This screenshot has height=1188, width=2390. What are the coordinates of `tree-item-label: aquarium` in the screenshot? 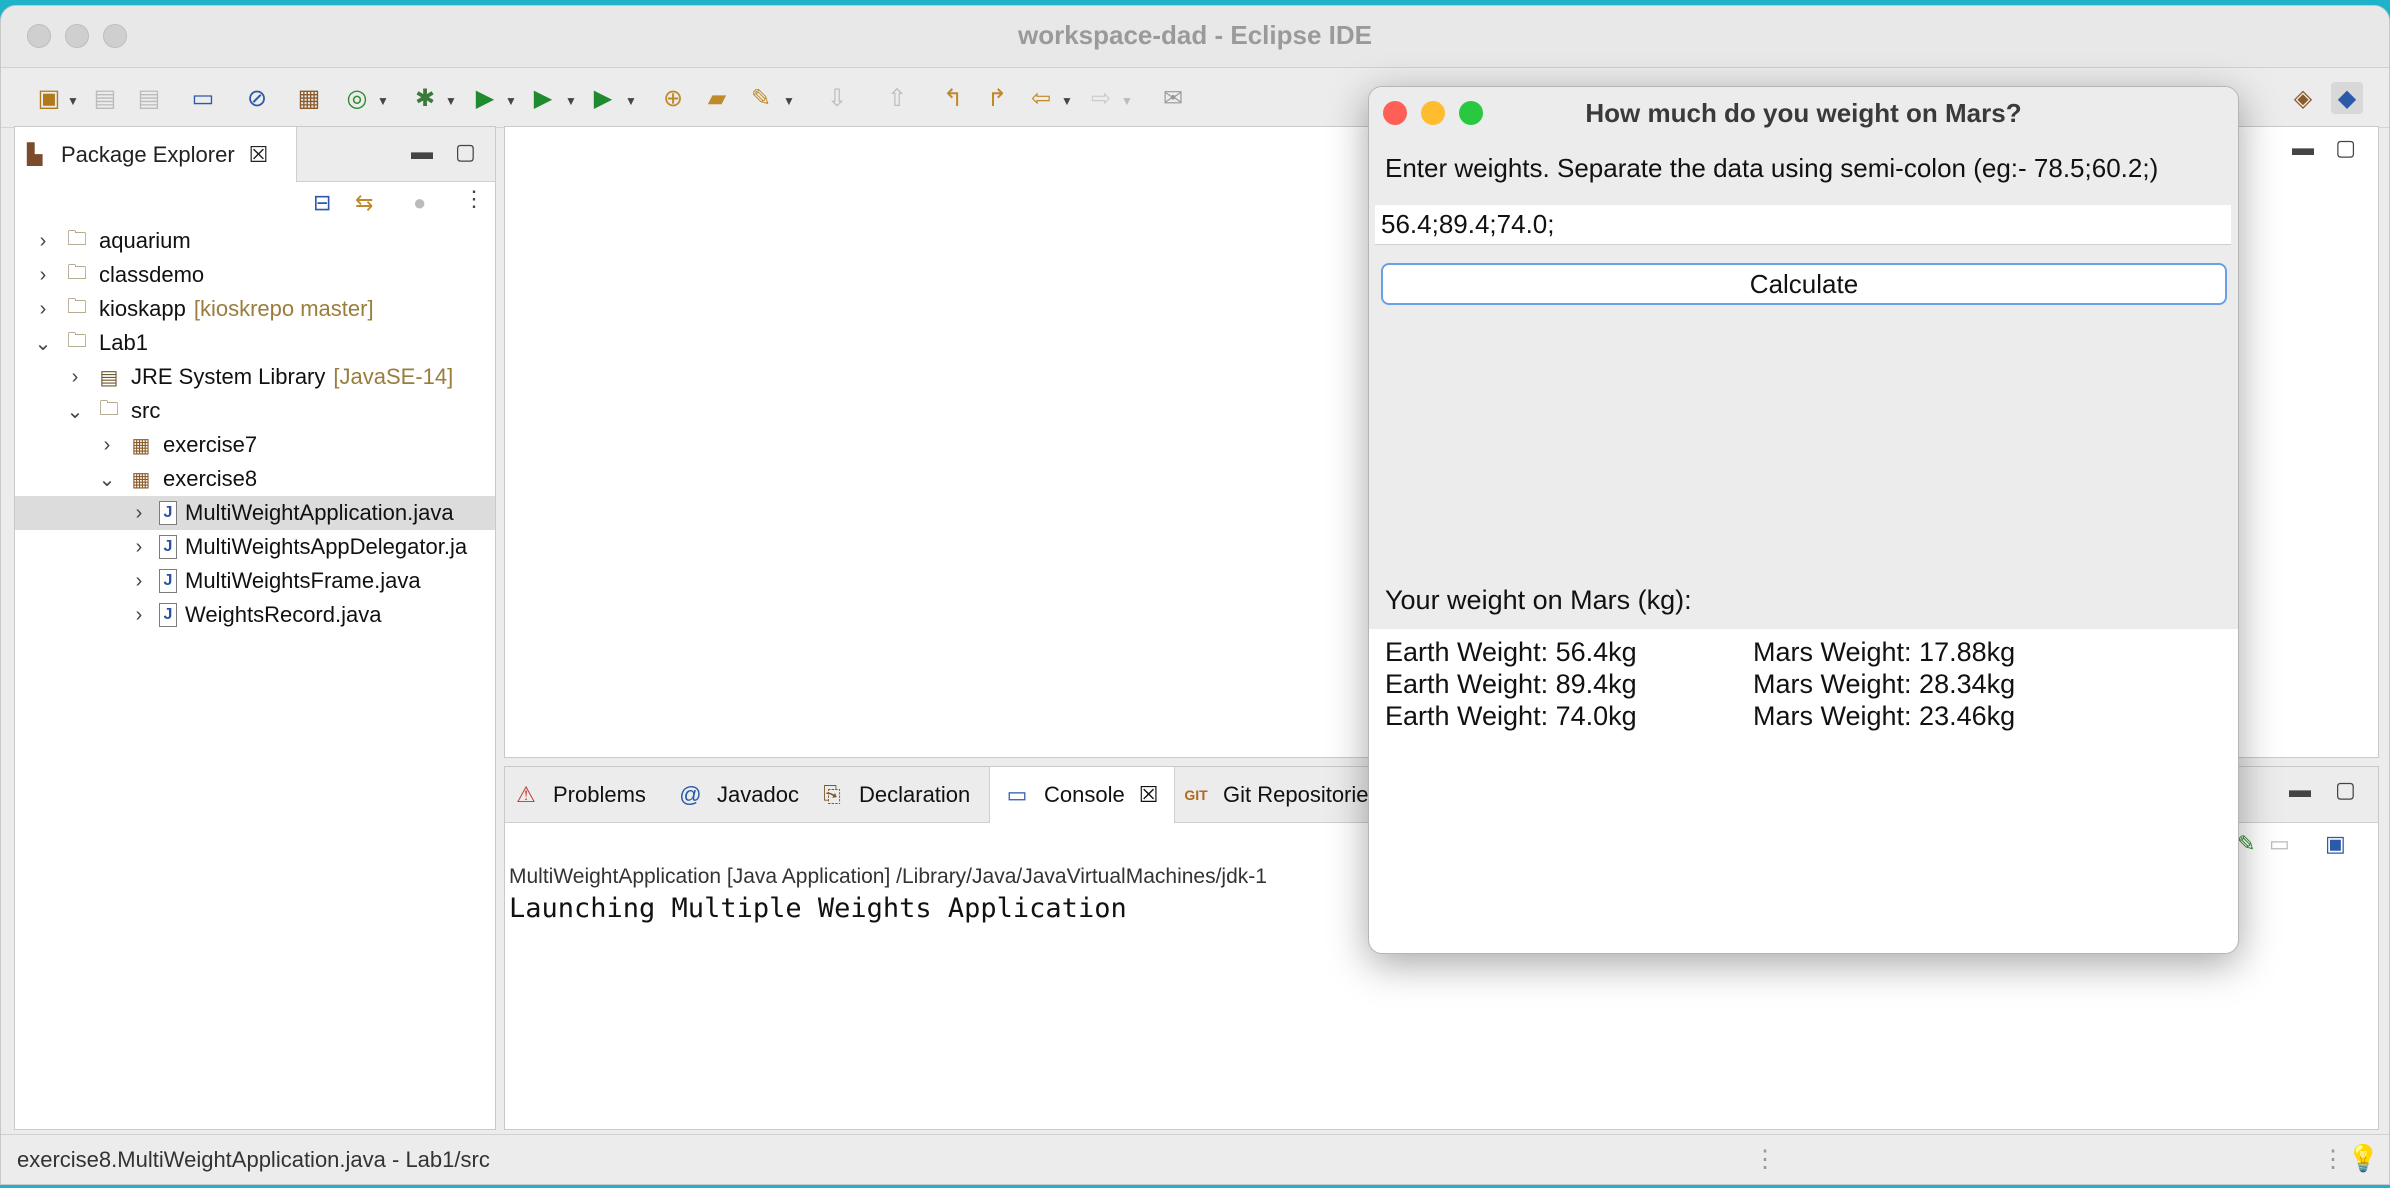 It's located at (145, 240).